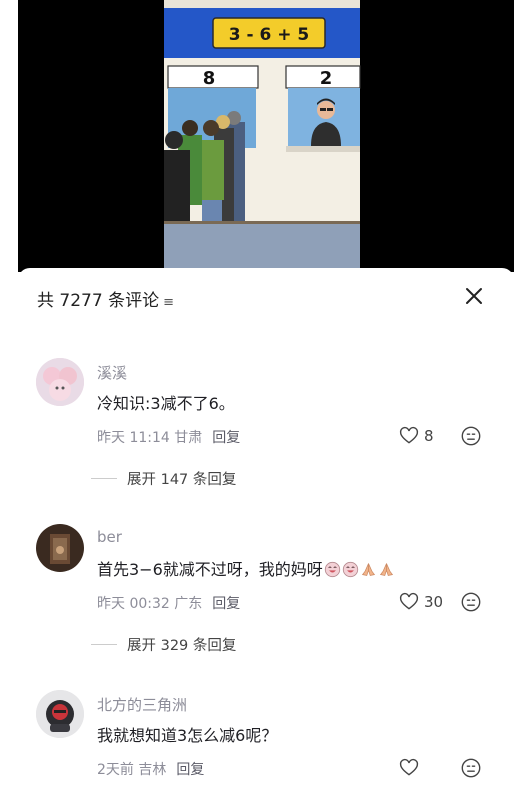 This screenshot has height=800, width=514. What do you see at coordinates (109, 537) in the screenshot?
I see `username: ber` at bounding box center [109, 537].